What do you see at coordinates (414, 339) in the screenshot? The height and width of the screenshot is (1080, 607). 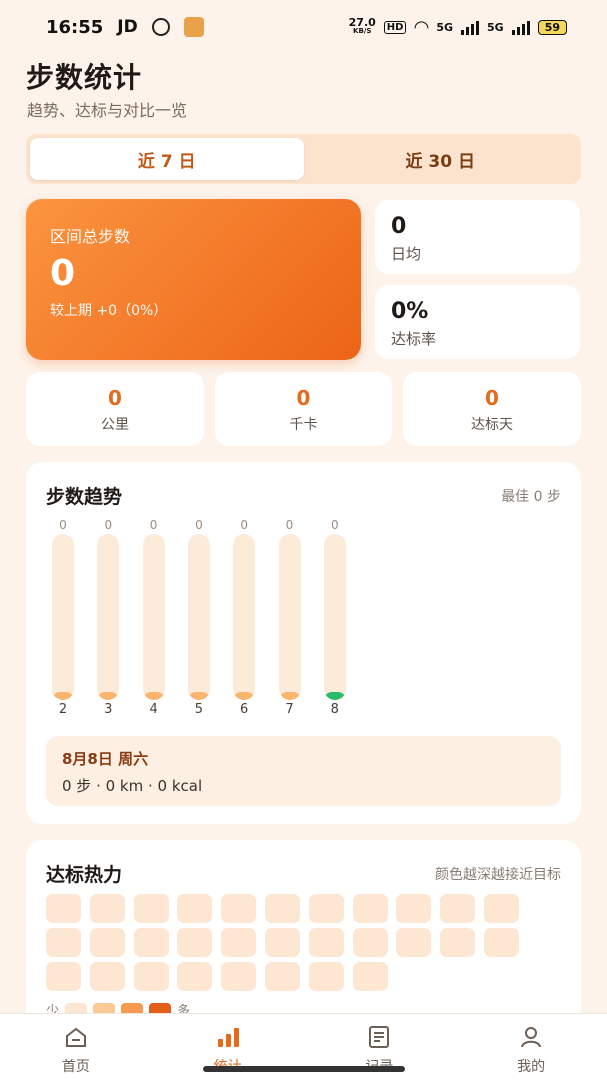 I see `goal-rate-label: 达标率` at bounding box center [414, 339].